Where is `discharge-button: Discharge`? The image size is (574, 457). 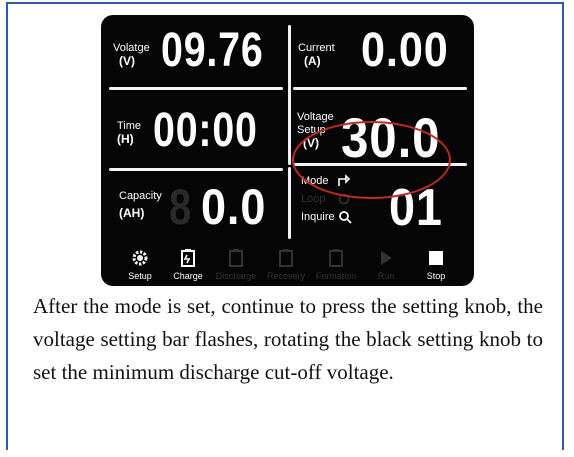 discharge-button: Discharge is located at coordinates (236, 265).